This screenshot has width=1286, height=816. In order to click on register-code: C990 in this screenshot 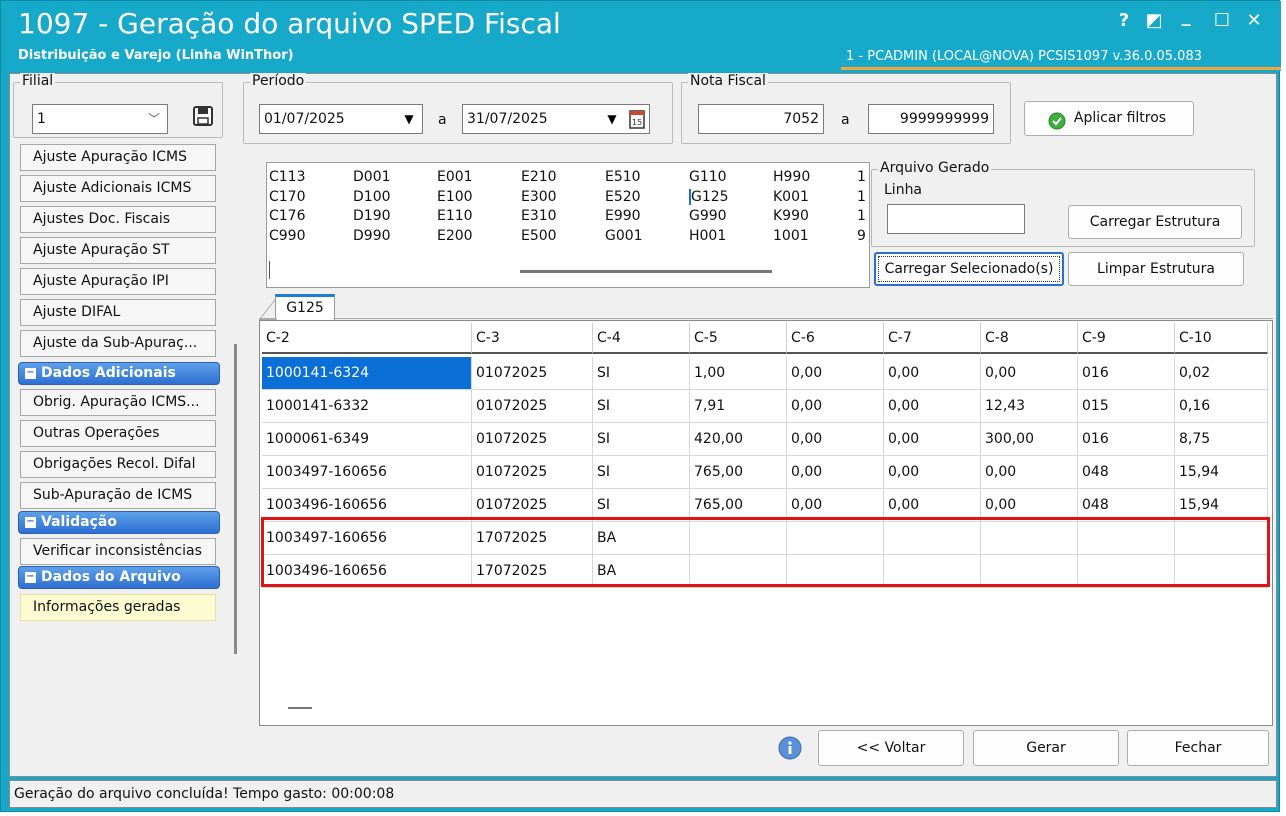, I will do `click(287, 236)`.